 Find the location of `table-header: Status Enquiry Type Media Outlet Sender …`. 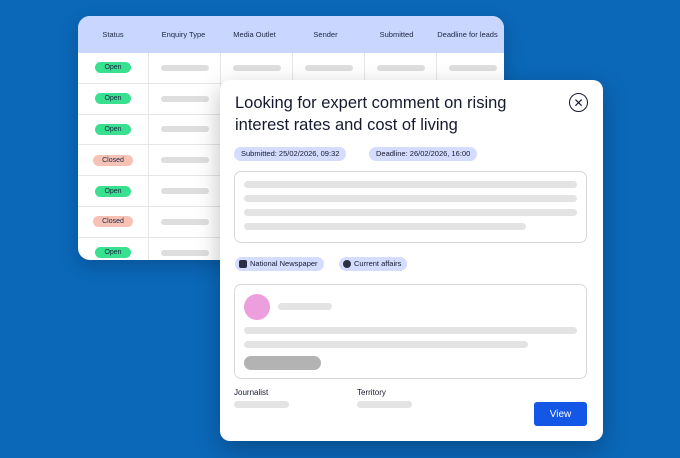

table-header: Status Enquiry Type Media Outlet Sender … is located at coordinates (291, 34).